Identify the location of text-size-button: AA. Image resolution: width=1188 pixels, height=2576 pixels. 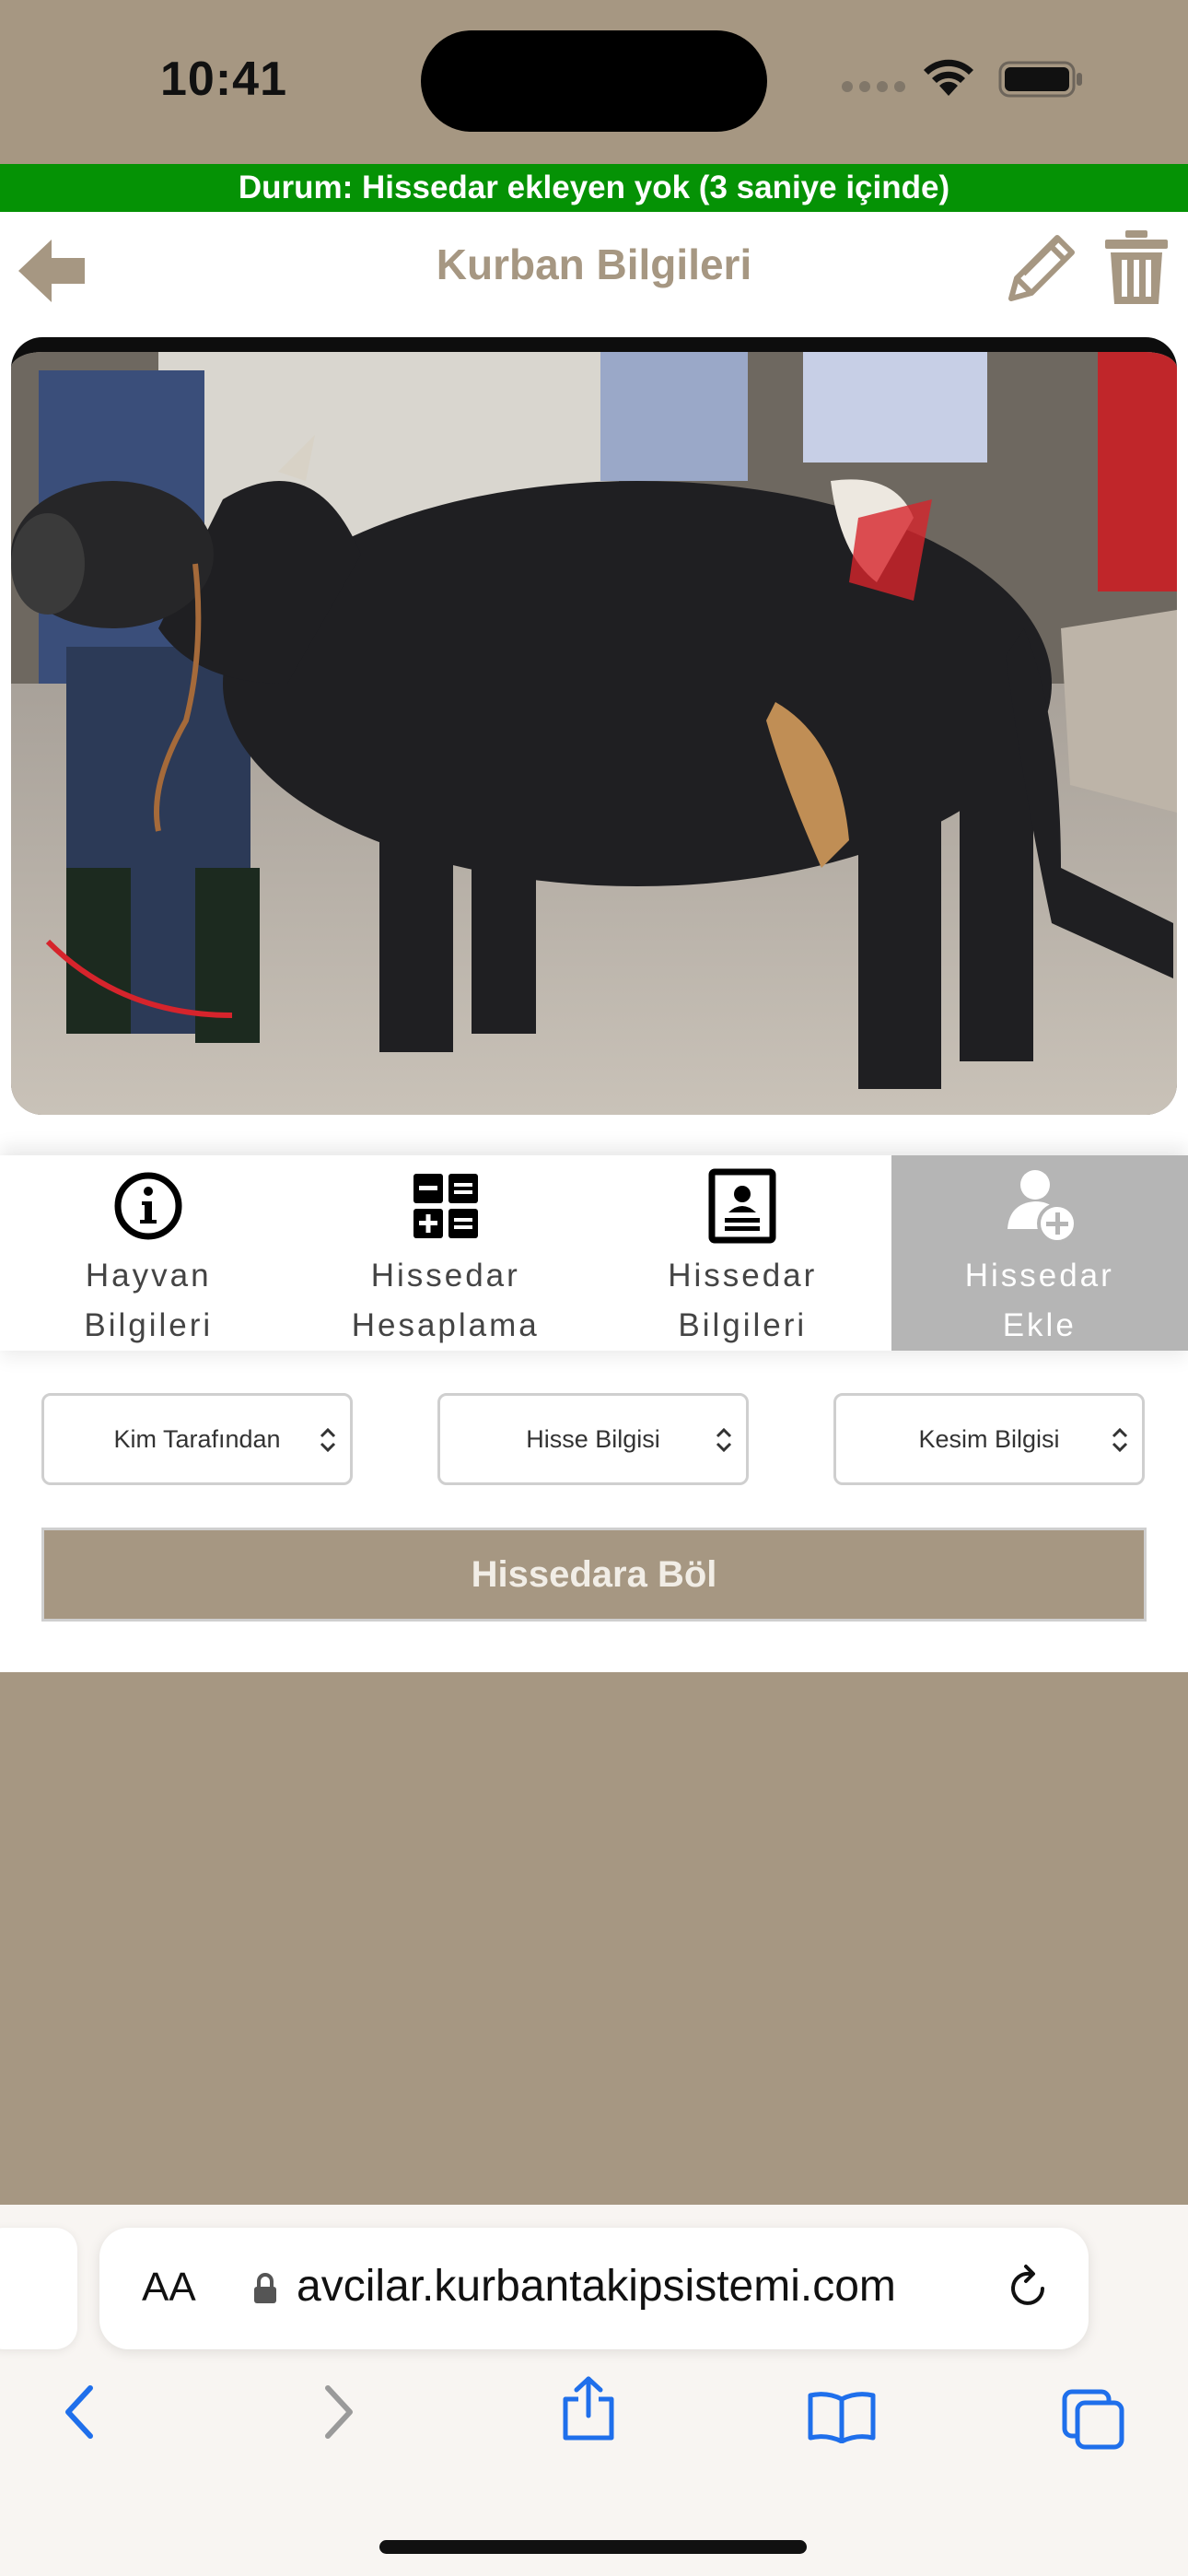
(169, 2288).